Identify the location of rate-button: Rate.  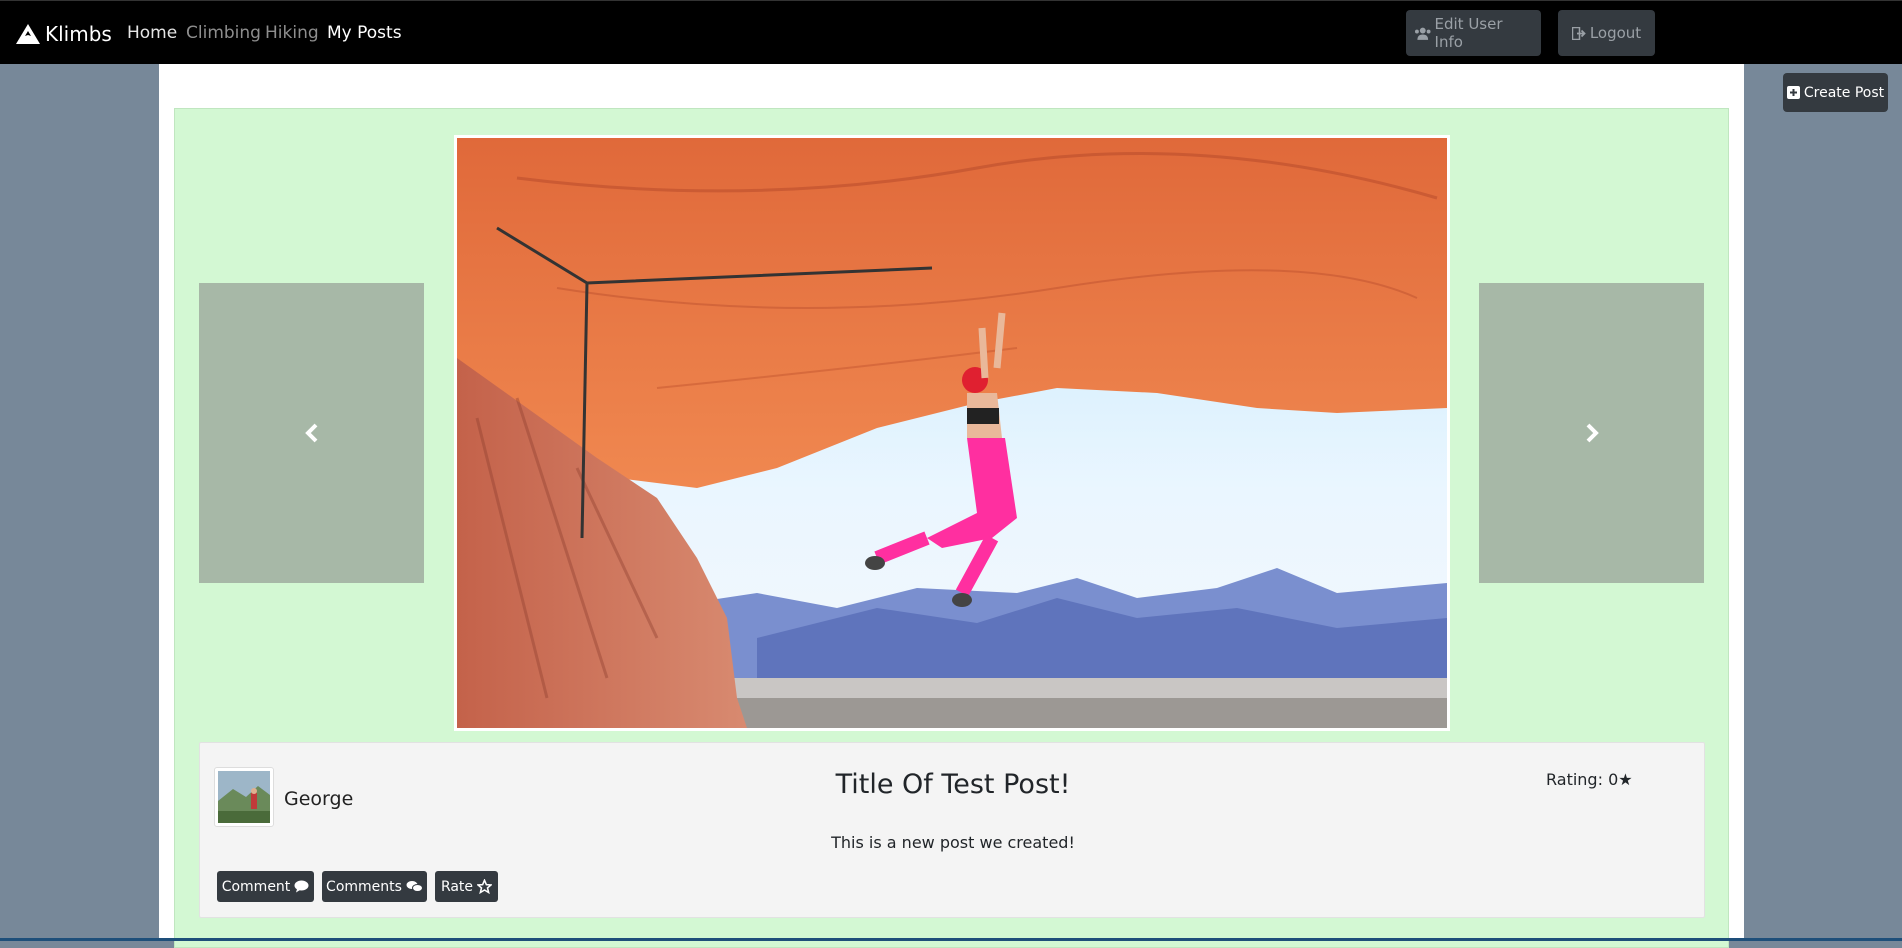
(466, 886).